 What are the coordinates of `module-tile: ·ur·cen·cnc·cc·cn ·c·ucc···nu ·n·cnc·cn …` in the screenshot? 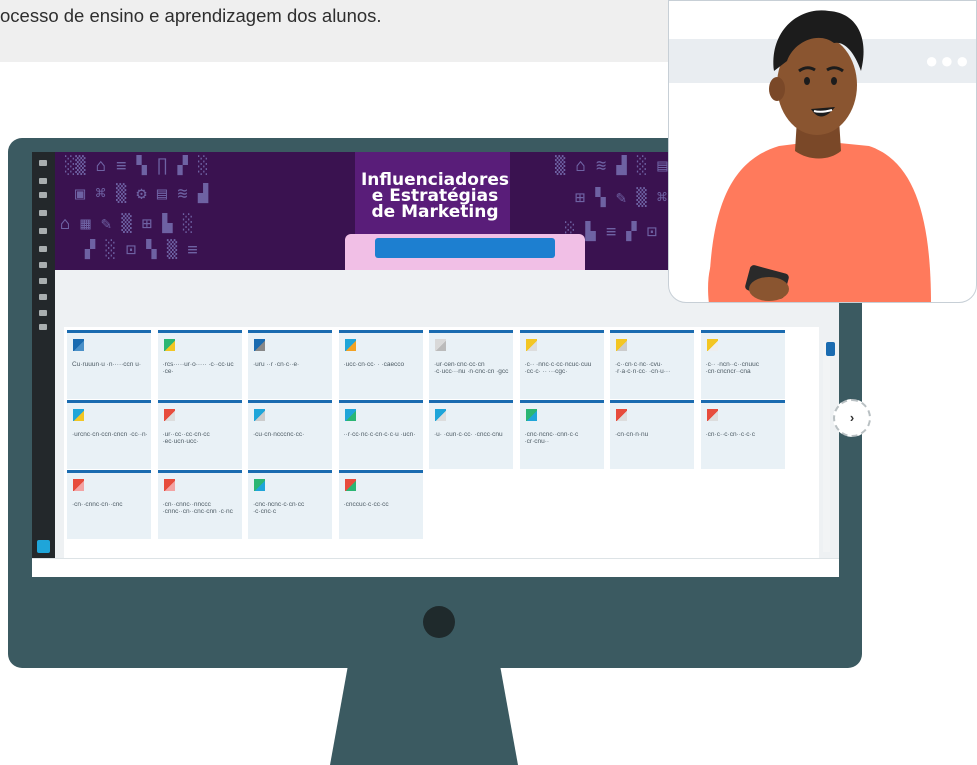 It's located at (471, 364).